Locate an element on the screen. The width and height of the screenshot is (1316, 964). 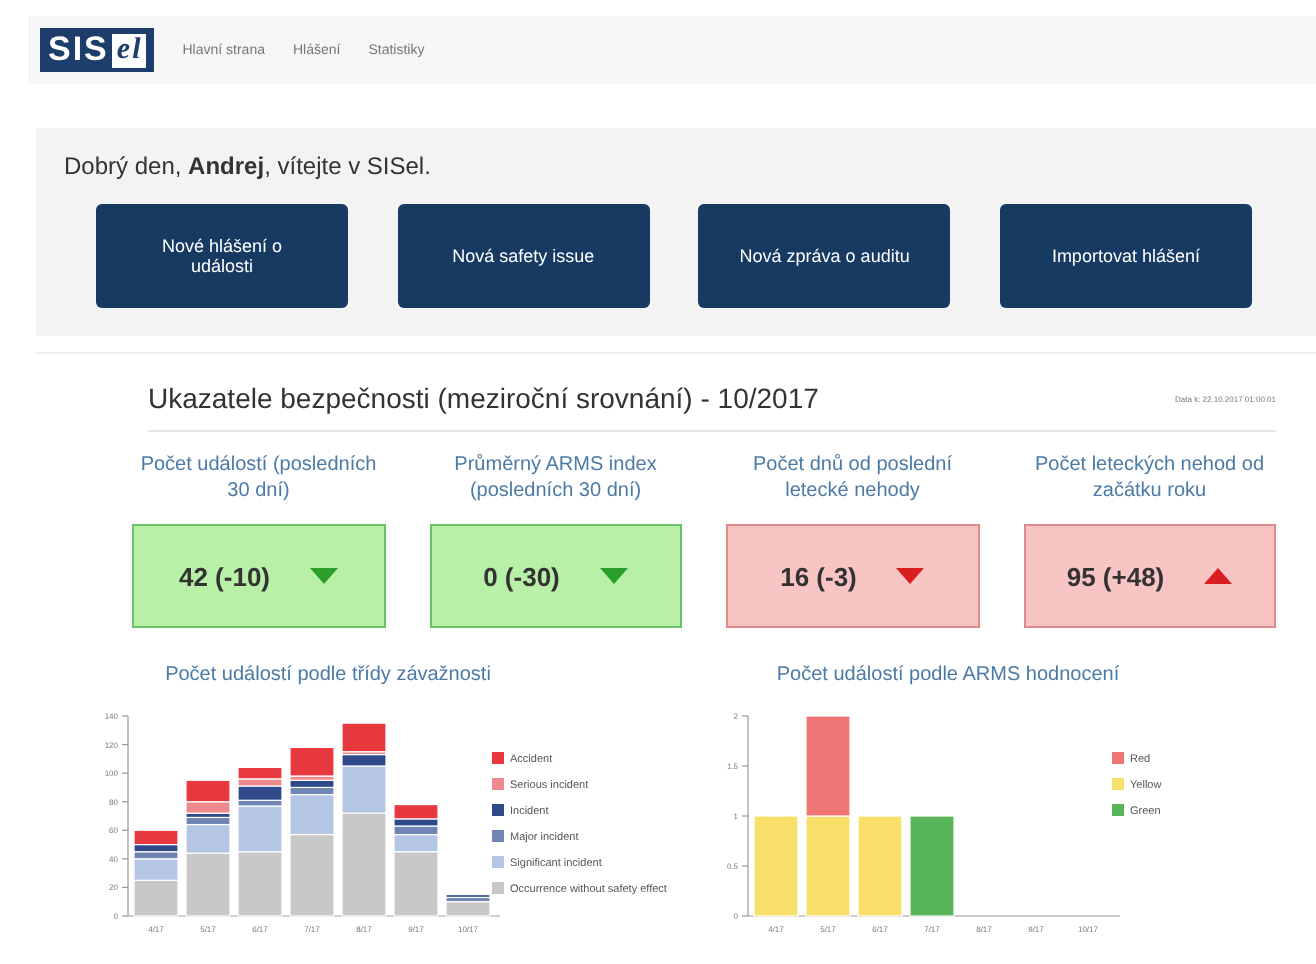
chart-title: Počet událostí podle ARMS hodnocení is located at coordinates (948, 675).